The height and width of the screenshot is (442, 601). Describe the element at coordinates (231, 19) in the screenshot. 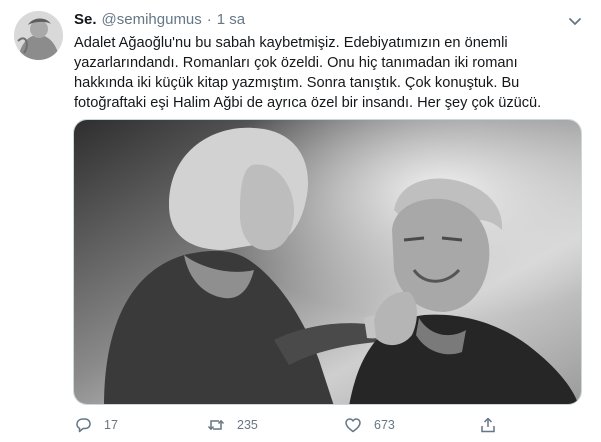

I see `tweet-timestamp: 1 sa` at that location.